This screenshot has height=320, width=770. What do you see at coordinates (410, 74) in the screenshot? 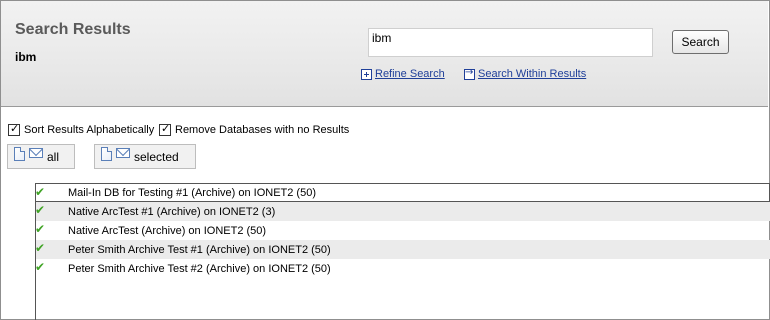
I see `refine-search-link: Refine Search` at bounding box center [410, 74].